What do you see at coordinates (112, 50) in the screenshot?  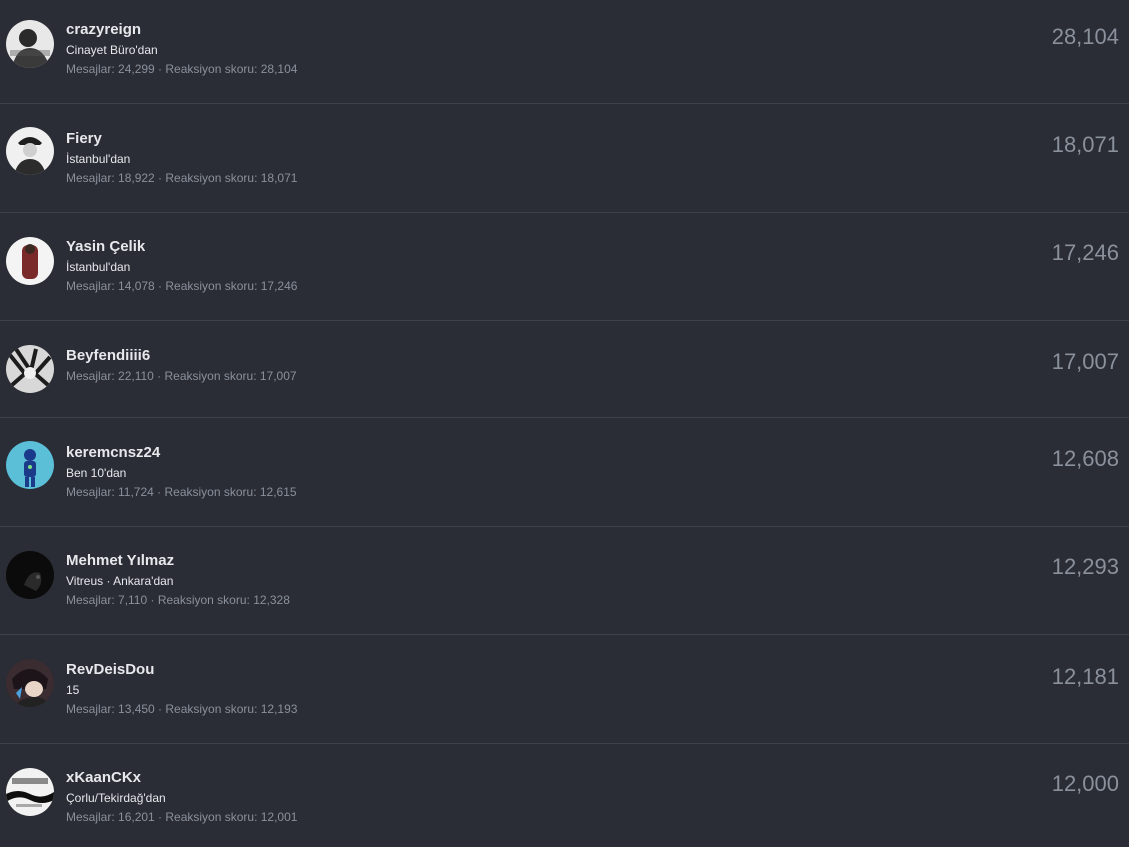 I see `member-location: Cinayet Büro'dan` at bounding box center [112, 50].